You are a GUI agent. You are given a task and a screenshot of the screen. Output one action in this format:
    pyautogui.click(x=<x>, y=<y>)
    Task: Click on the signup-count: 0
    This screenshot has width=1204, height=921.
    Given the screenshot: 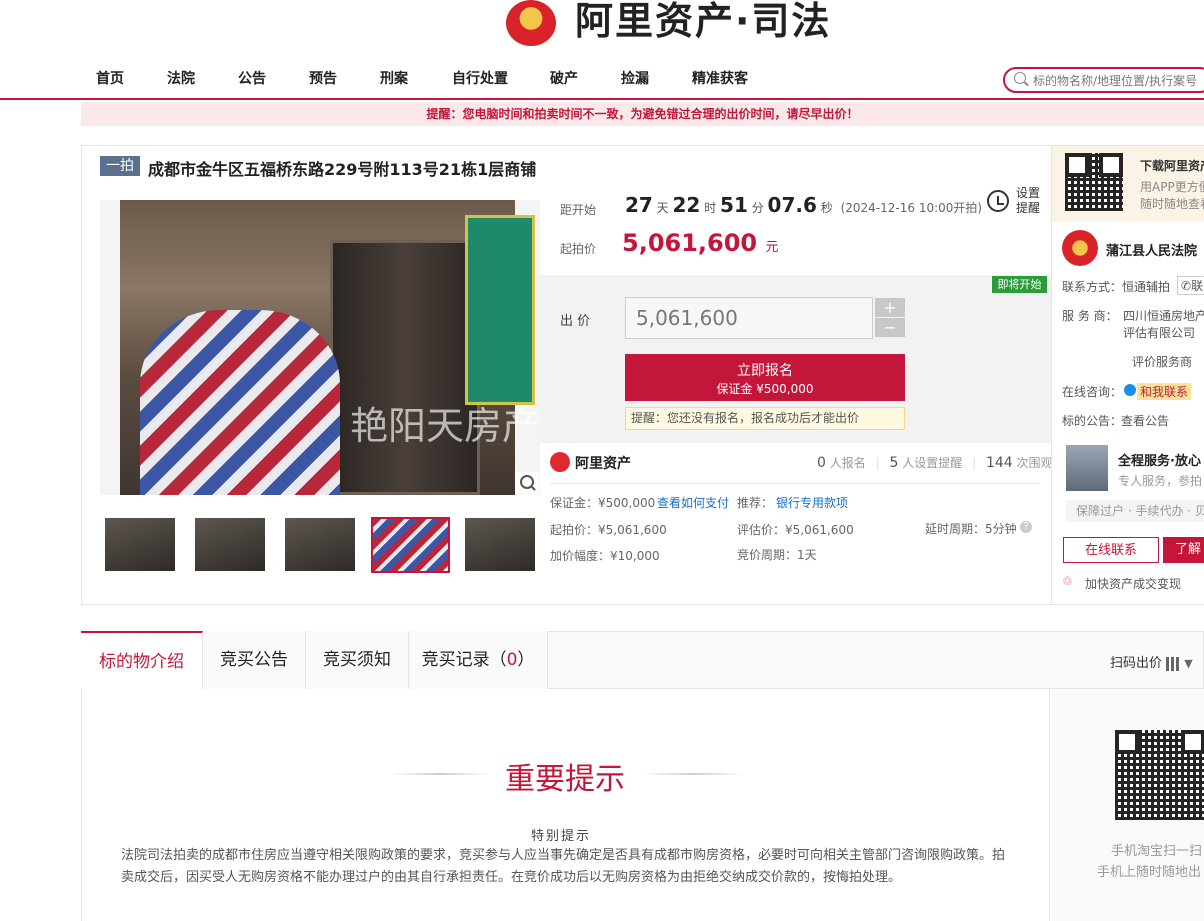 What is the action you would take?
    pyautogui.click(x=821, y=463)
    